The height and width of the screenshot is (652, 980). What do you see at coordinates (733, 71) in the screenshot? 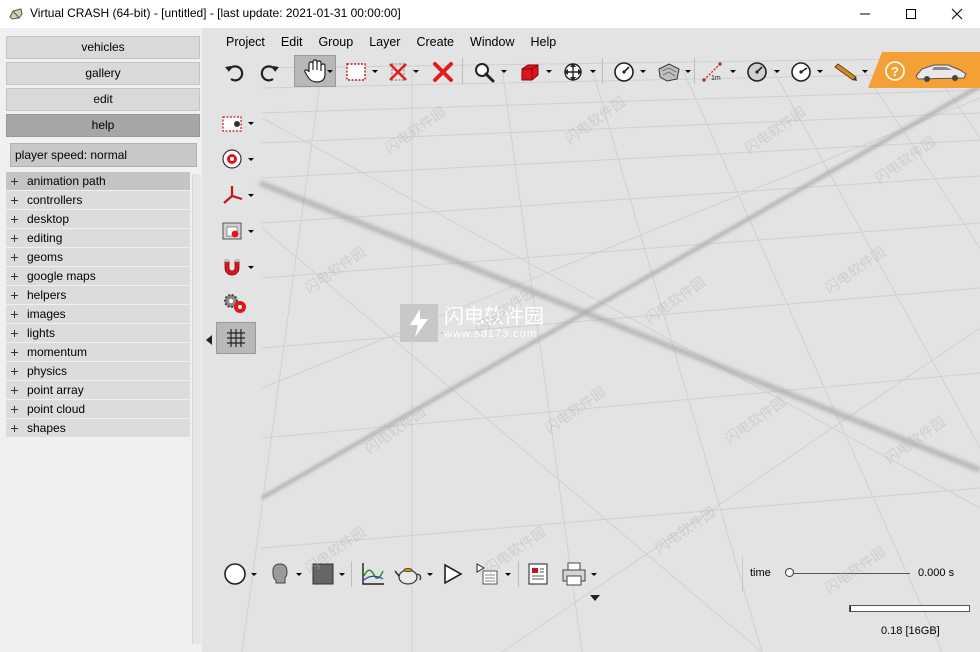
I see `measure-dropdown-icon` at bounding box center [733, 71].